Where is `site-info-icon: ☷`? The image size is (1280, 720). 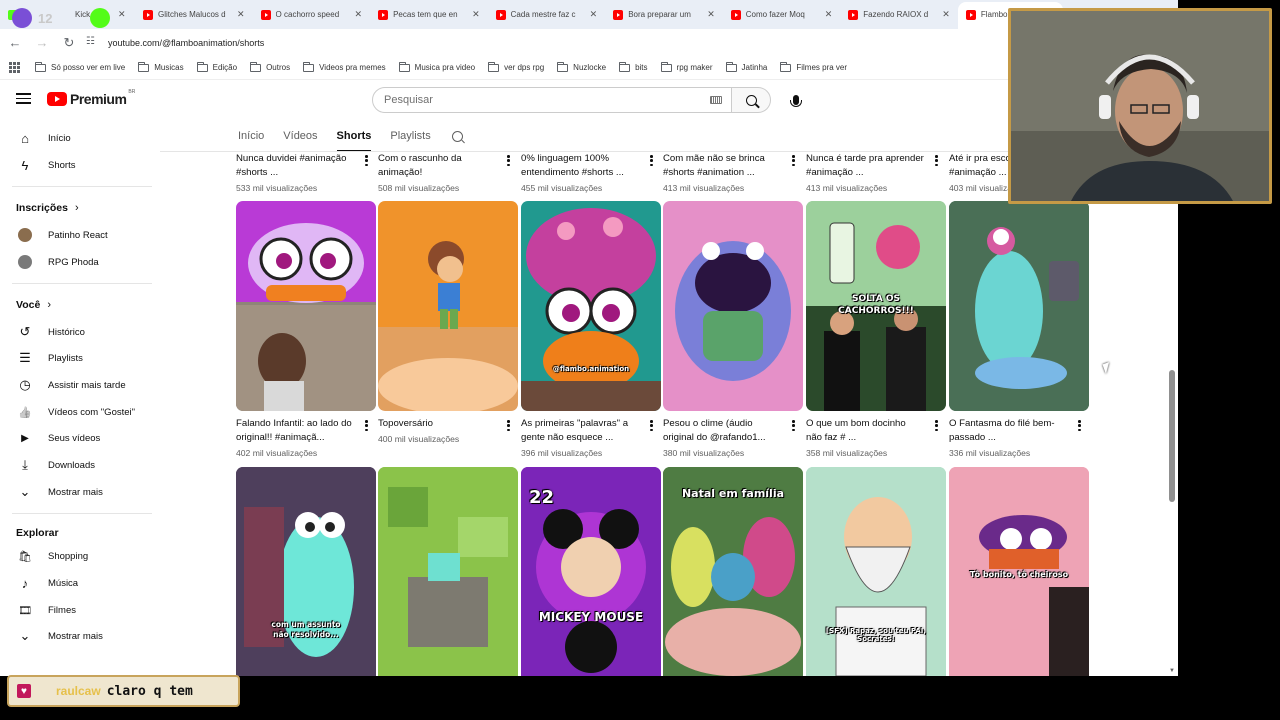 site-info-icon: ☷ is located at coordinates (93, 43).